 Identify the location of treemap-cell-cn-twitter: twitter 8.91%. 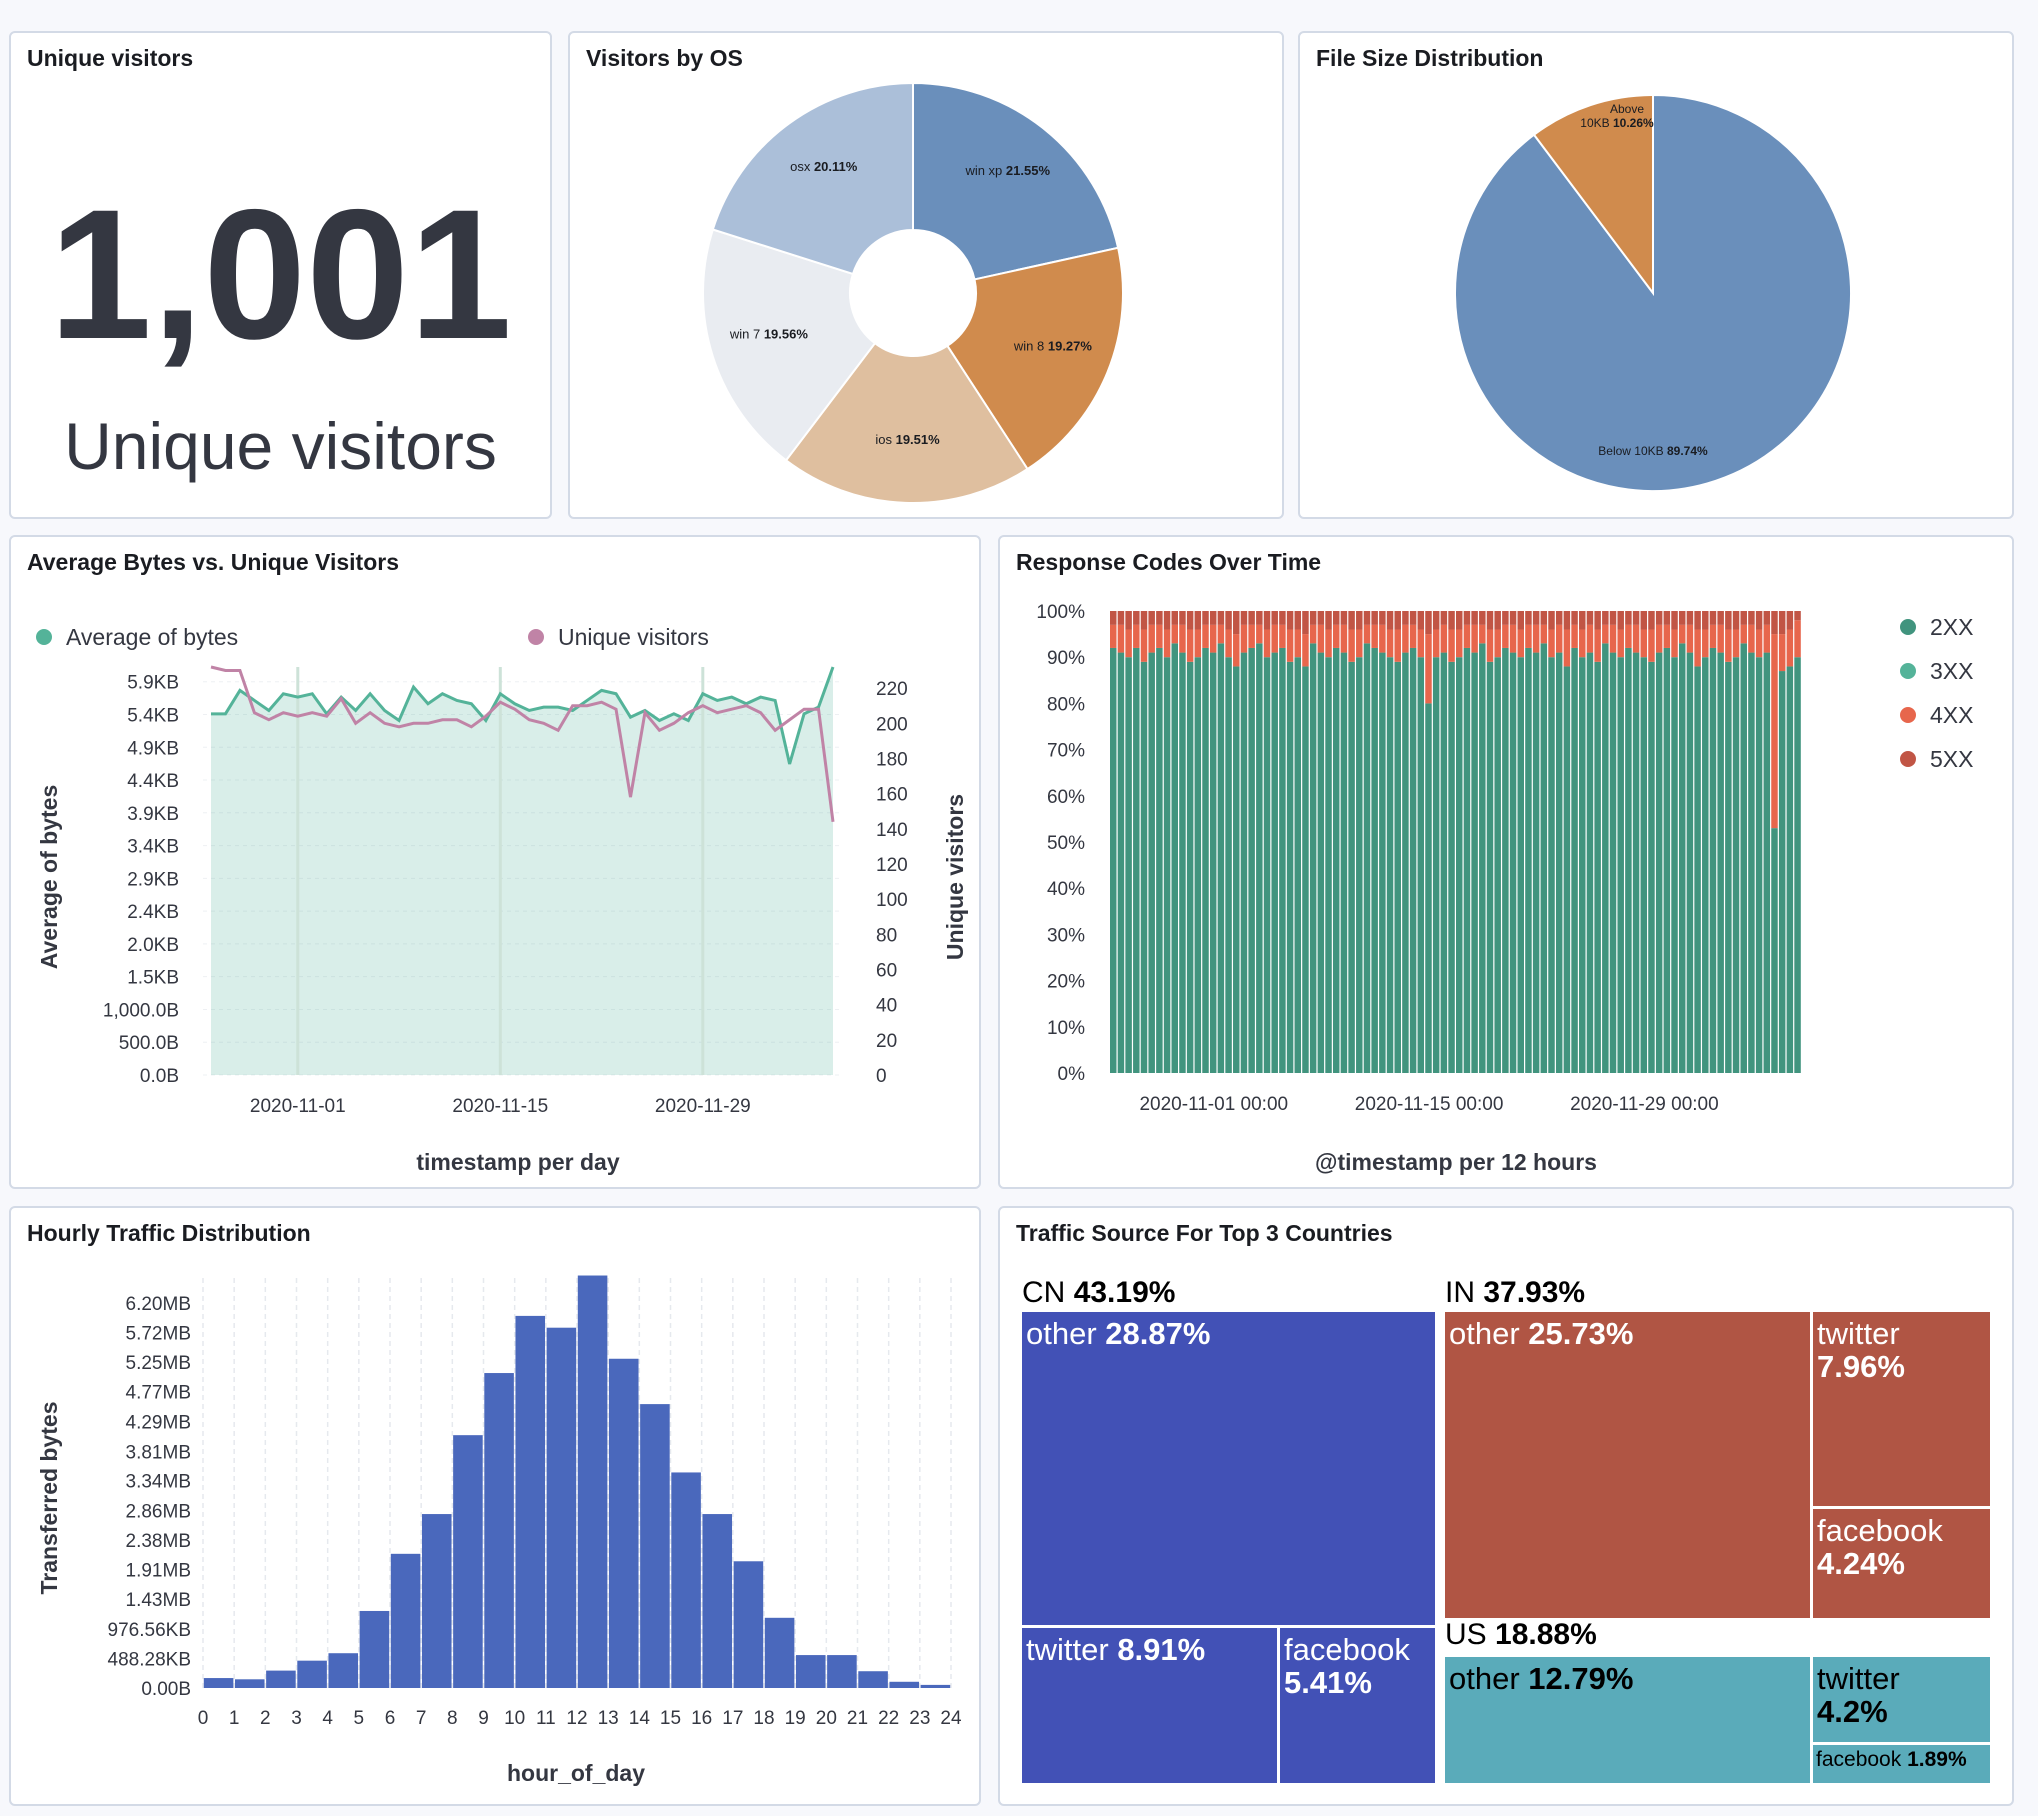
(1149, 1705).